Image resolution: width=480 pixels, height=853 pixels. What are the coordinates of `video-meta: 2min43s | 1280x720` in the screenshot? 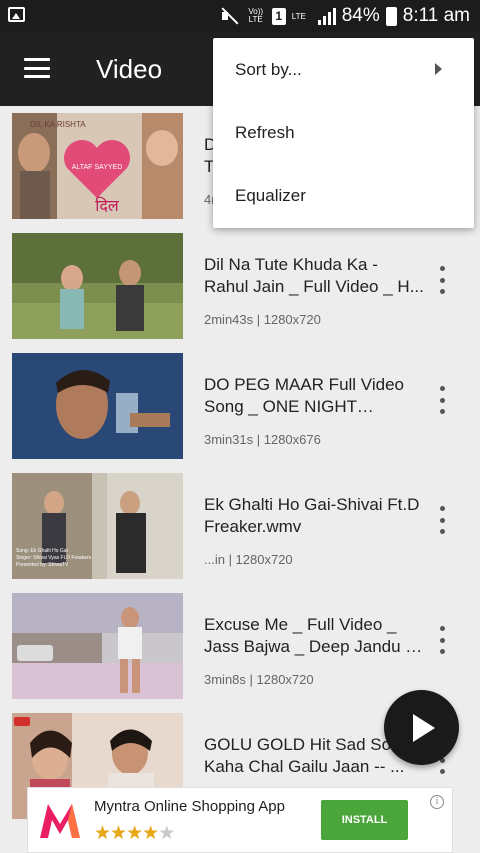 It's located at (262, 319).